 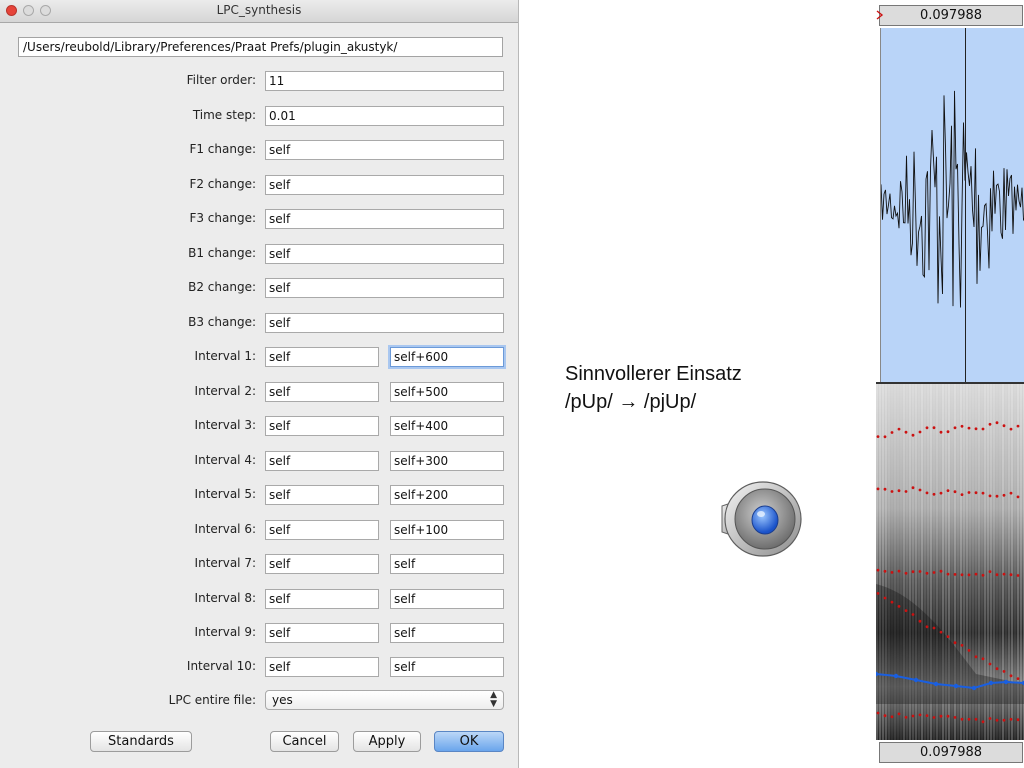 I want to click on b3-change-label: B3 change:, so click(x=222, y=322).